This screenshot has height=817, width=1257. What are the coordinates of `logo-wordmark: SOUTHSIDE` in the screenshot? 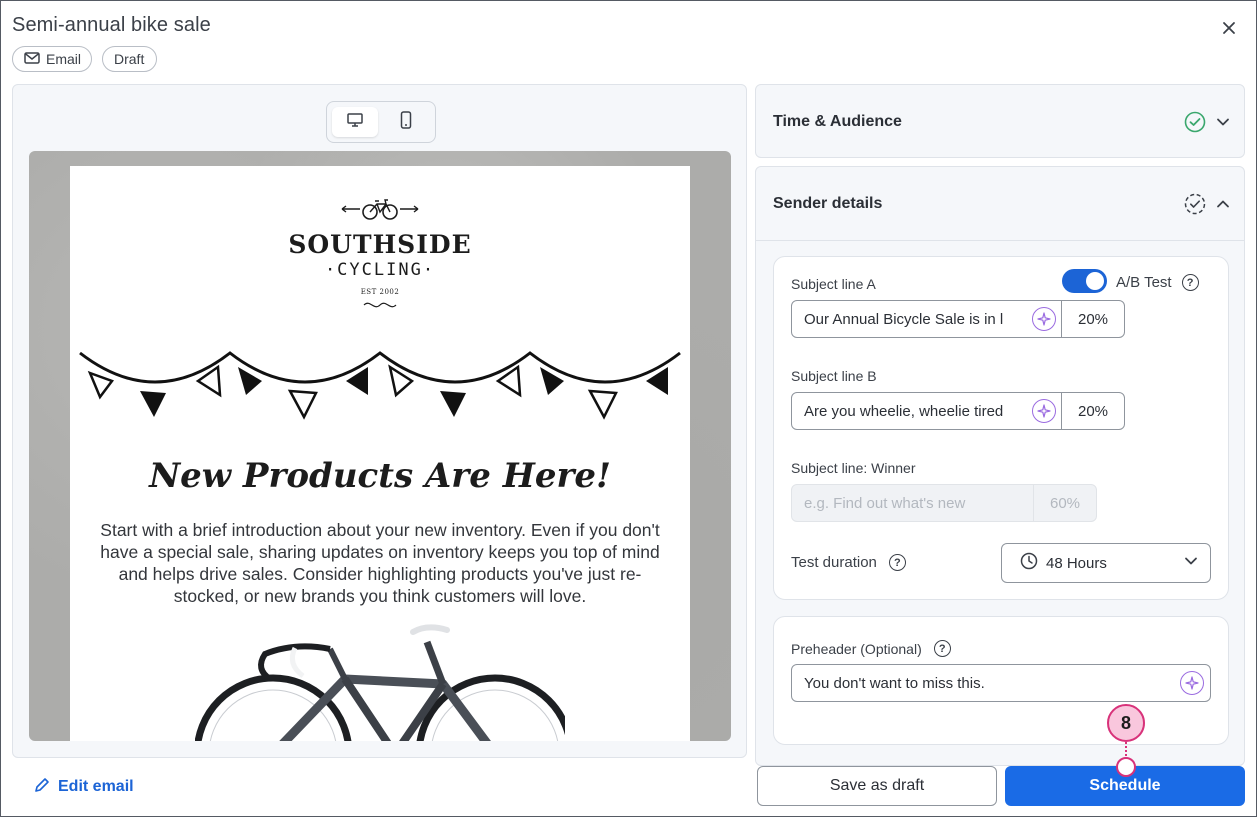 It's located at (380, 244).